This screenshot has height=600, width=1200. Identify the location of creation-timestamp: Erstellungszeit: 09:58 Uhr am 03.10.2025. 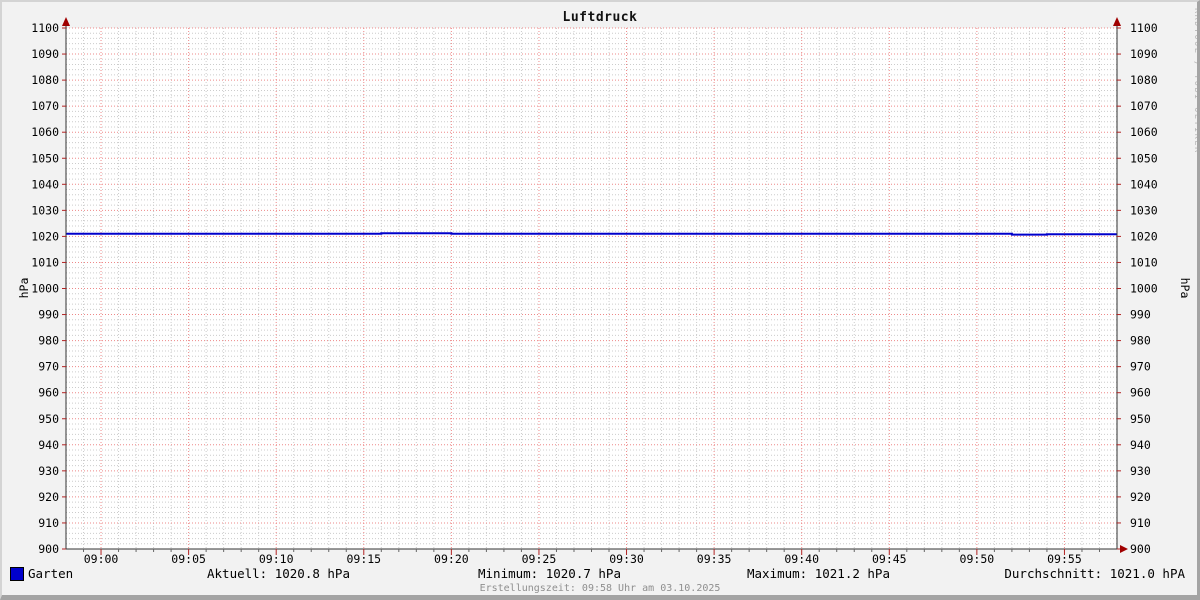
(600, 588).